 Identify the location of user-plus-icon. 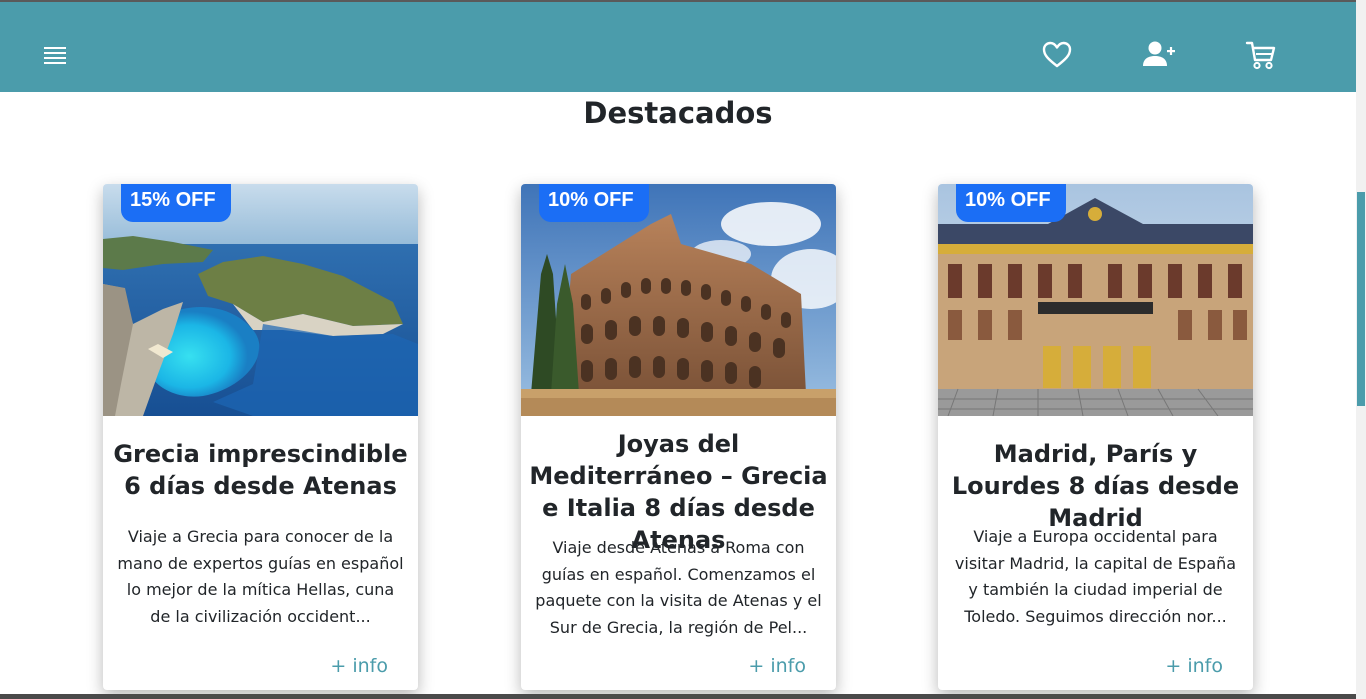
(1158, 55).